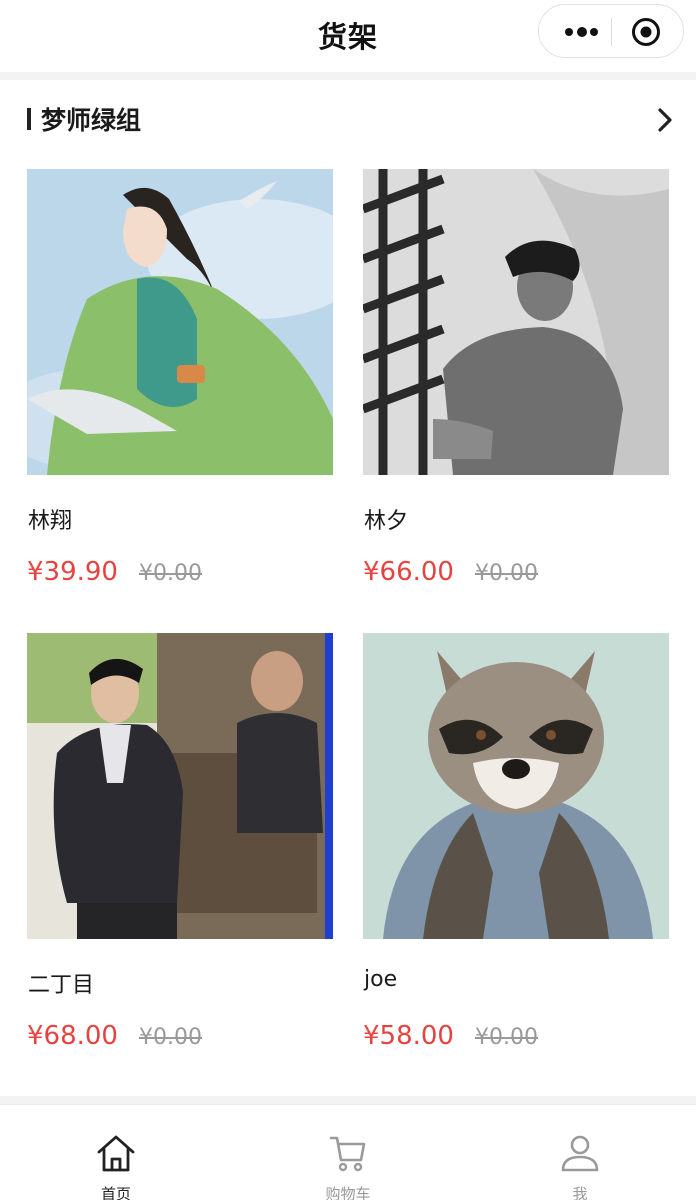  I want to click on user-icon, so click(580, 1153).